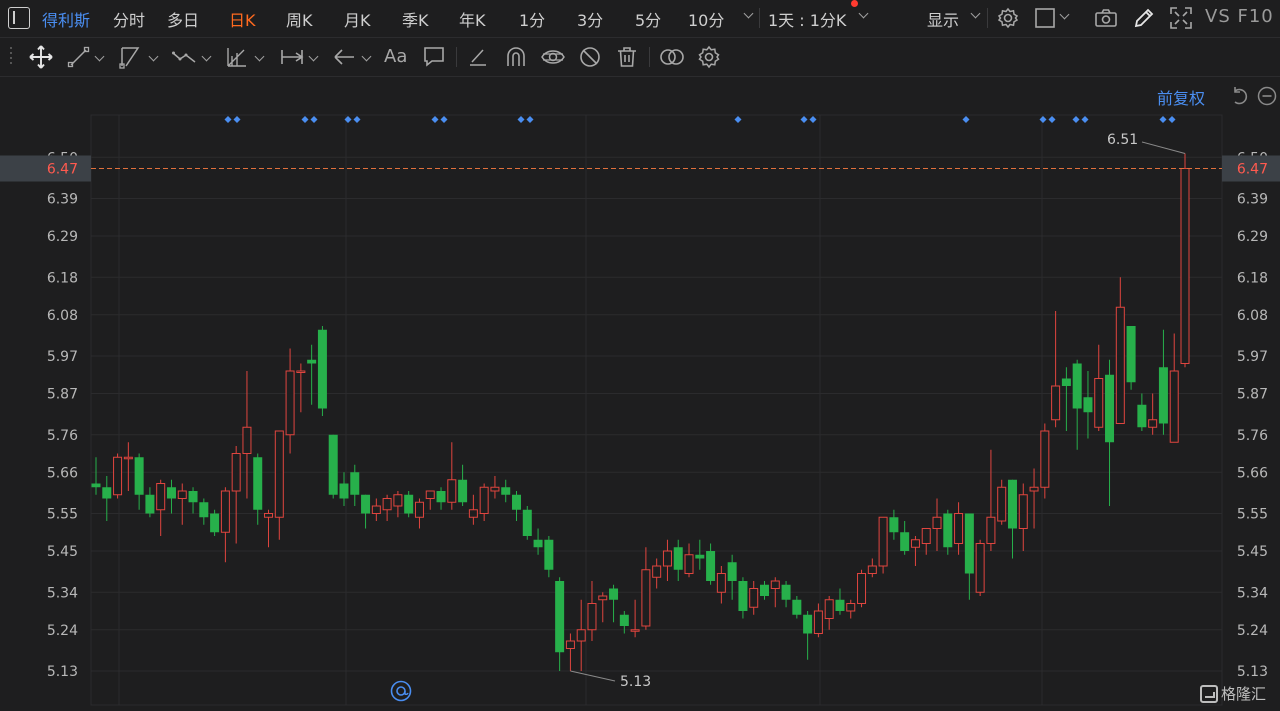 The image size is (1280, 711). I want to click on measure-icon, so click(292, 57).